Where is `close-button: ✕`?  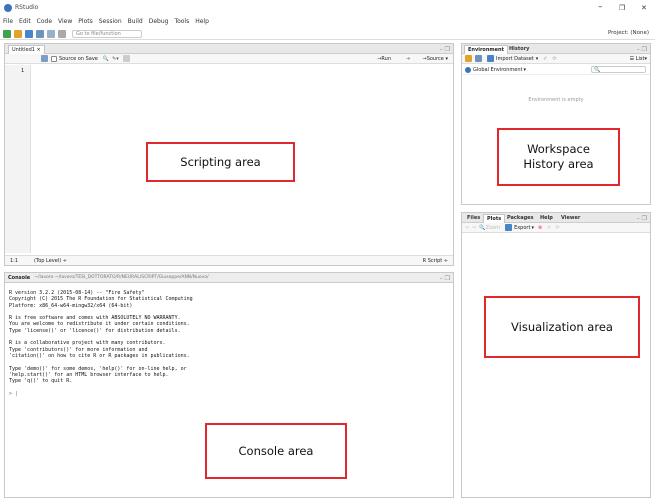
close-button: ✕ is located at coordinates (644, 8).